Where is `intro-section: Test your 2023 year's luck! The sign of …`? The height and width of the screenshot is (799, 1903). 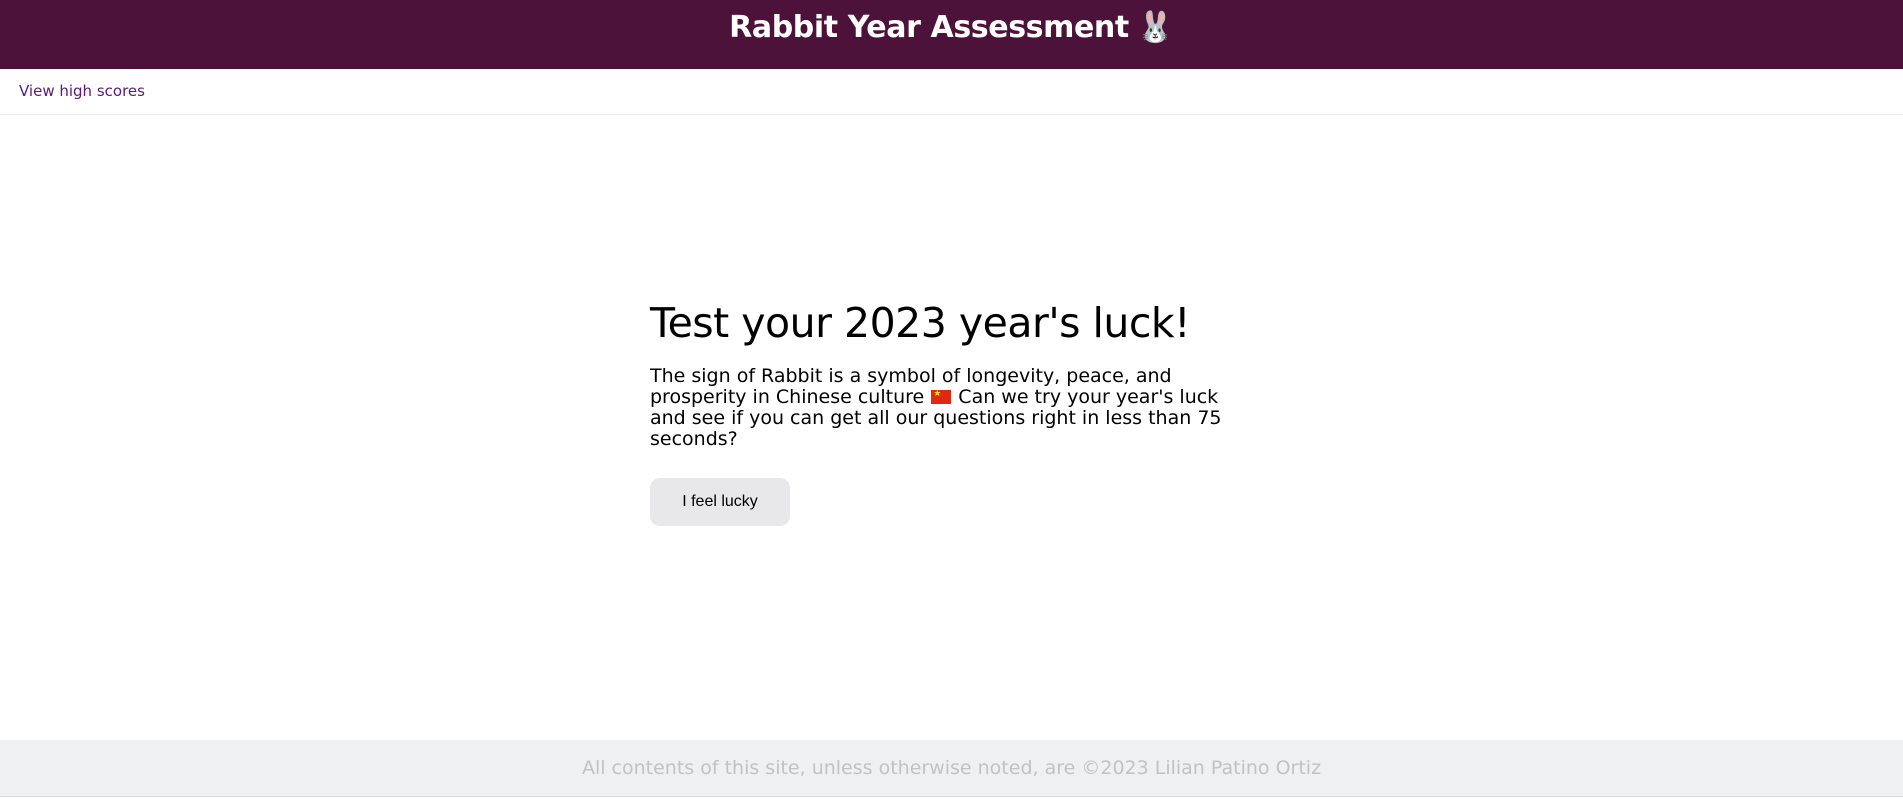
intro-section: Test your 2023 year's luck! The sign of … is located at coordinates (950, 412).